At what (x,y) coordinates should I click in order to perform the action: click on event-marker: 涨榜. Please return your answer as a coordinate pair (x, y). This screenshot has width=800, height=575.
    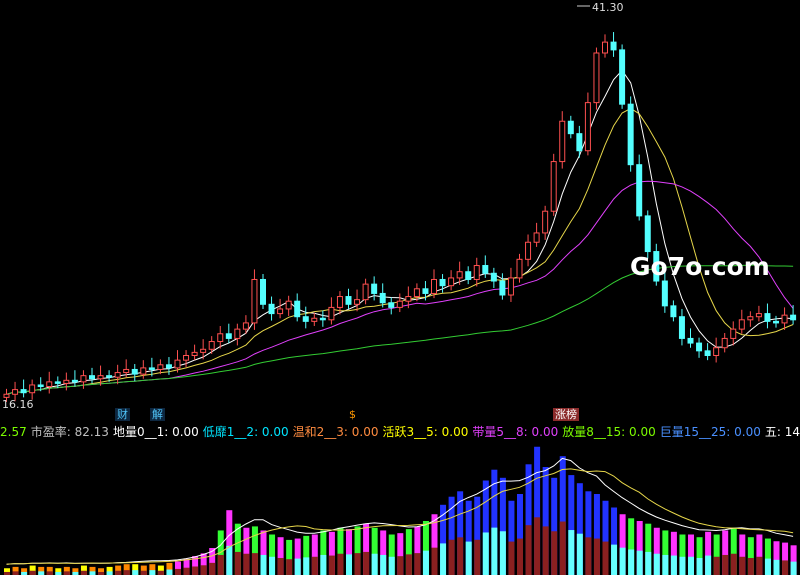
    Looking at the image, I should click on (566, 414).